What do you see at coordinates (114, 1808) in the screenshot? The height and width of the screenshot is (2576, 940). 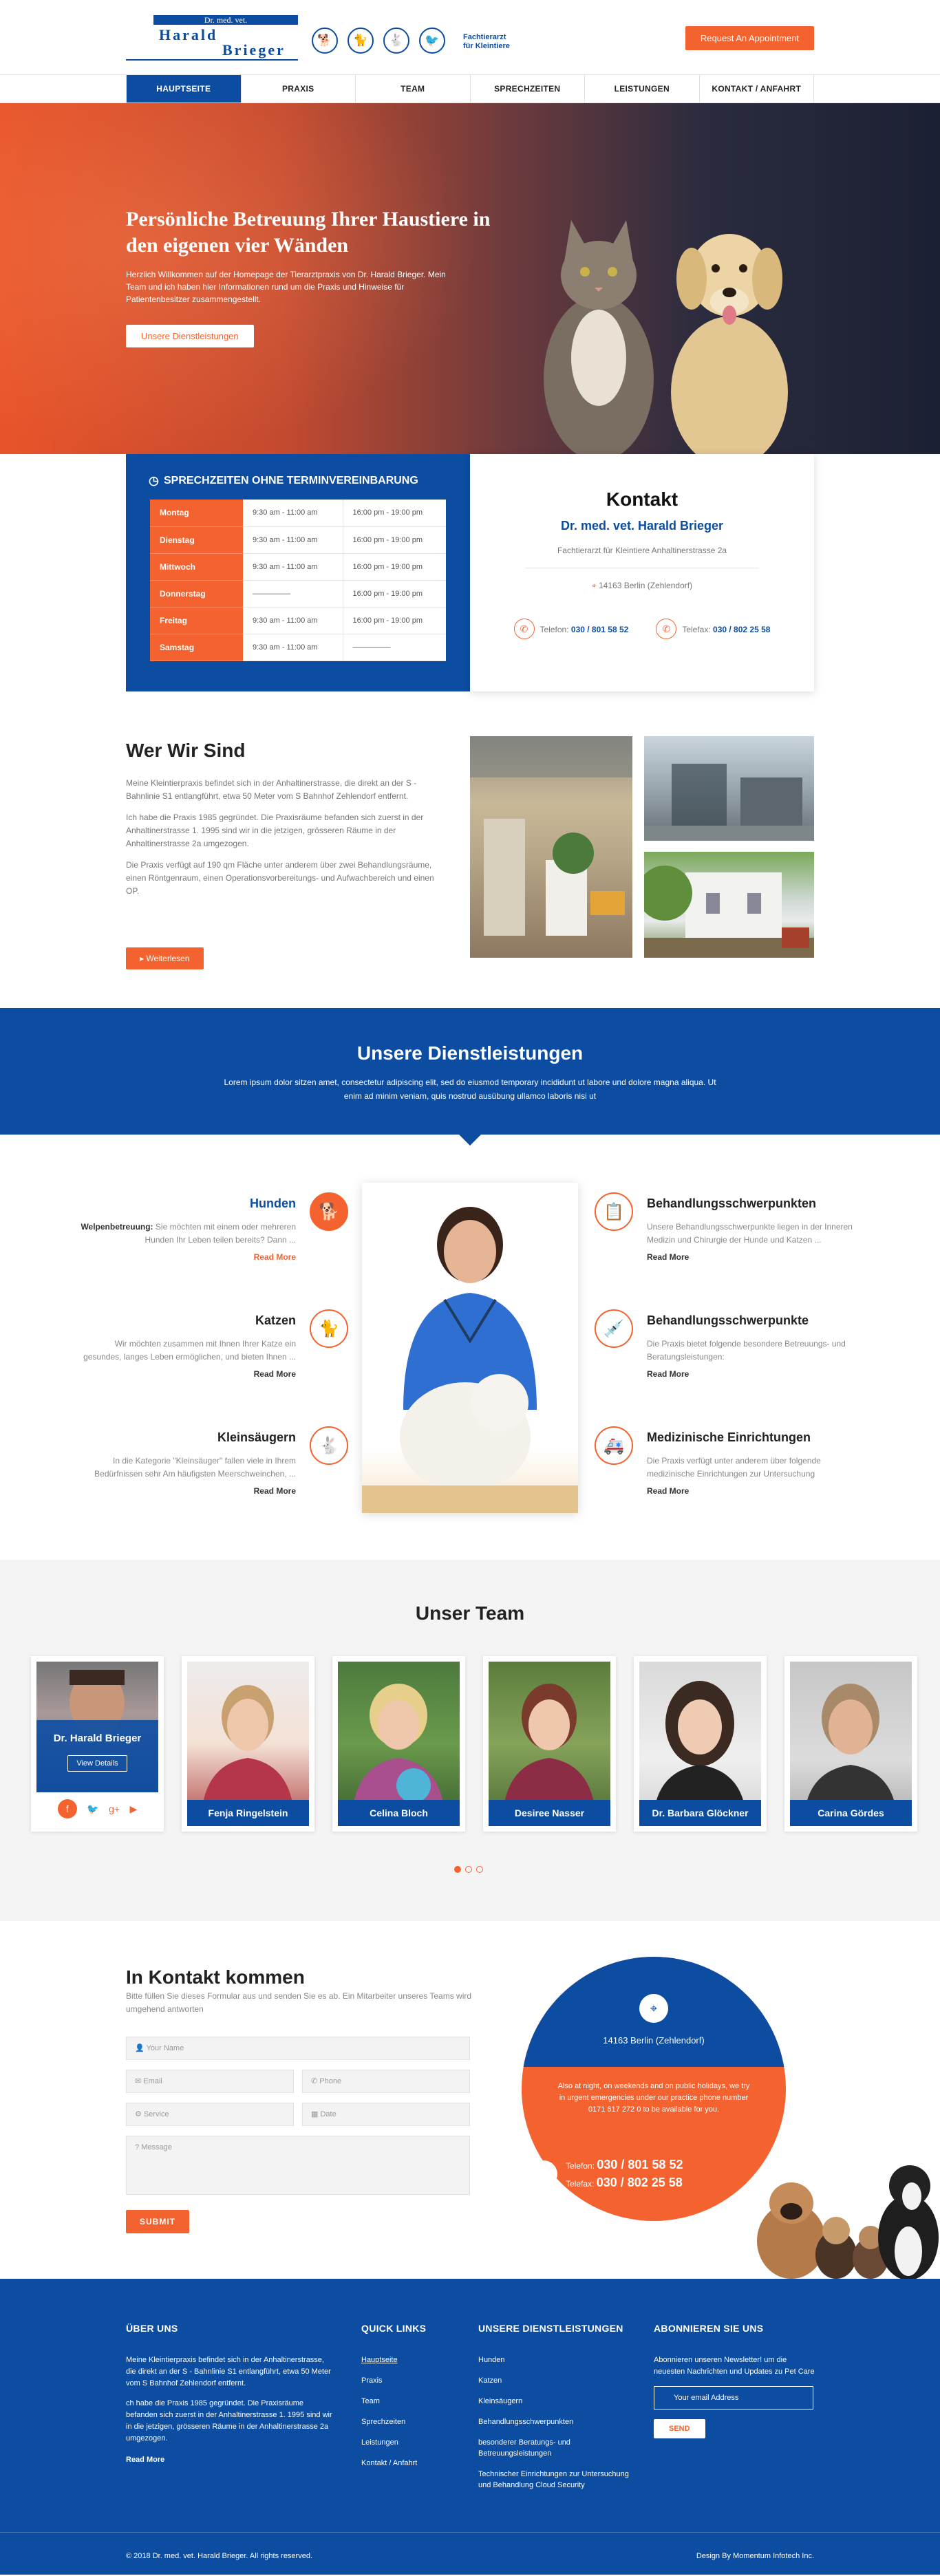 I see `google-plus-icon: g+` at bounding box center [114, 1808].